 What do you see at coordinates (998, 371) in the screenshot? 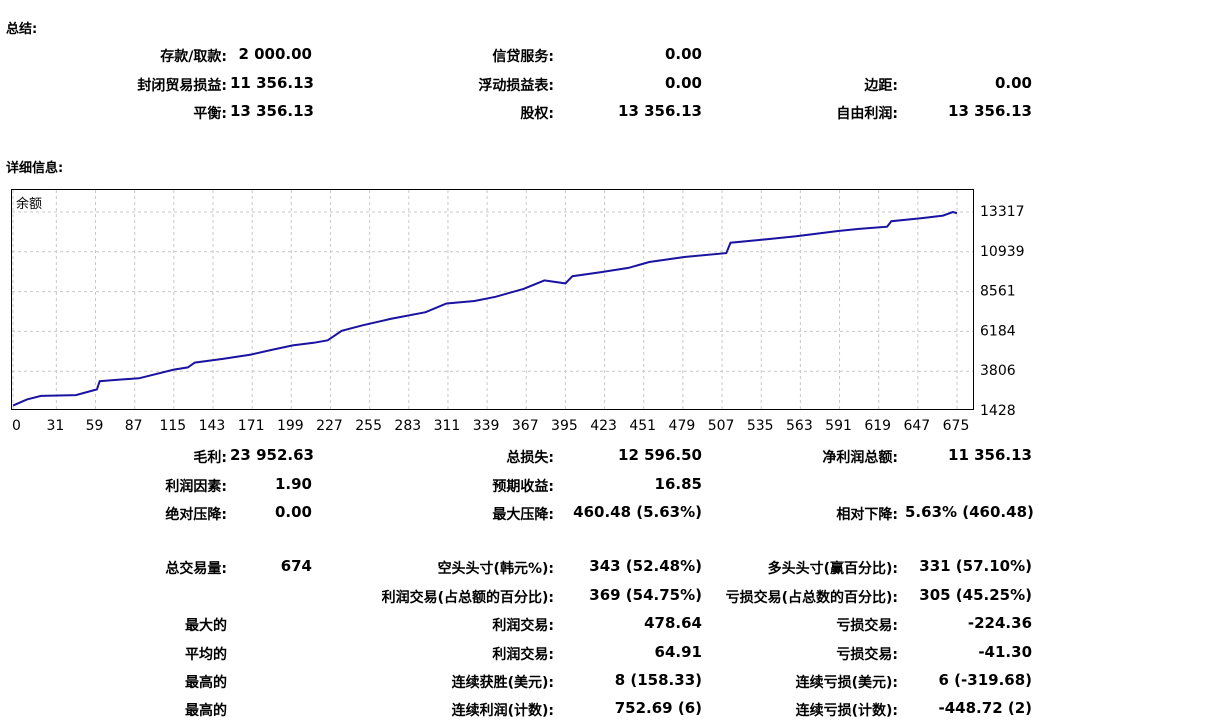
I see `y-tick-label: 3806` at bounding box center [998, 371].